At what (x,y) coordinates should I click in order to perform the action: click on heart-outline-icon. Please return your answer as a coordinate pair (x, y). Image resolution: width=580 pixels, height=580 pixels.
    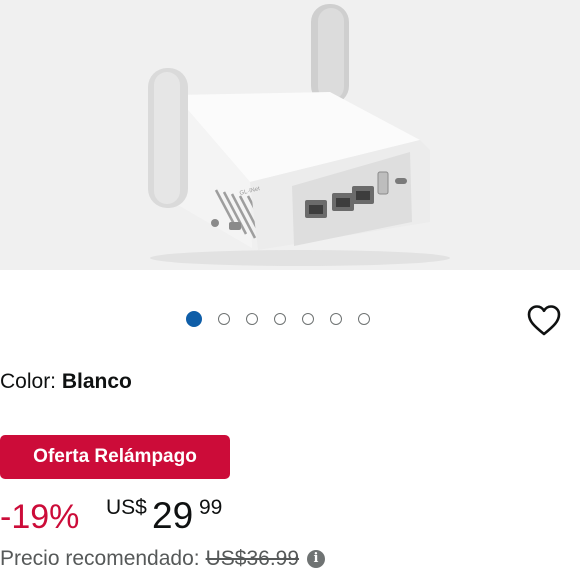
    Looking at the image, I should click on (544, 320).